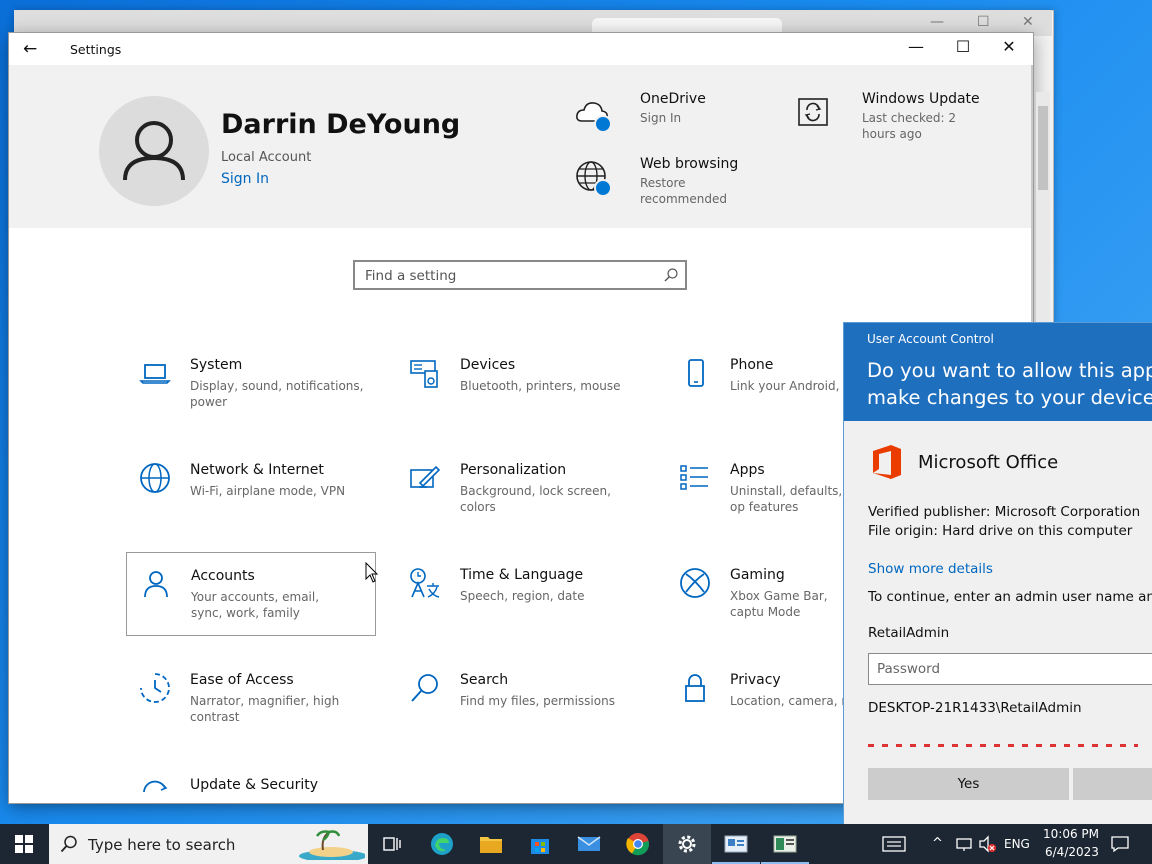  I want to click on control-panel-icon, so click(736, 844).